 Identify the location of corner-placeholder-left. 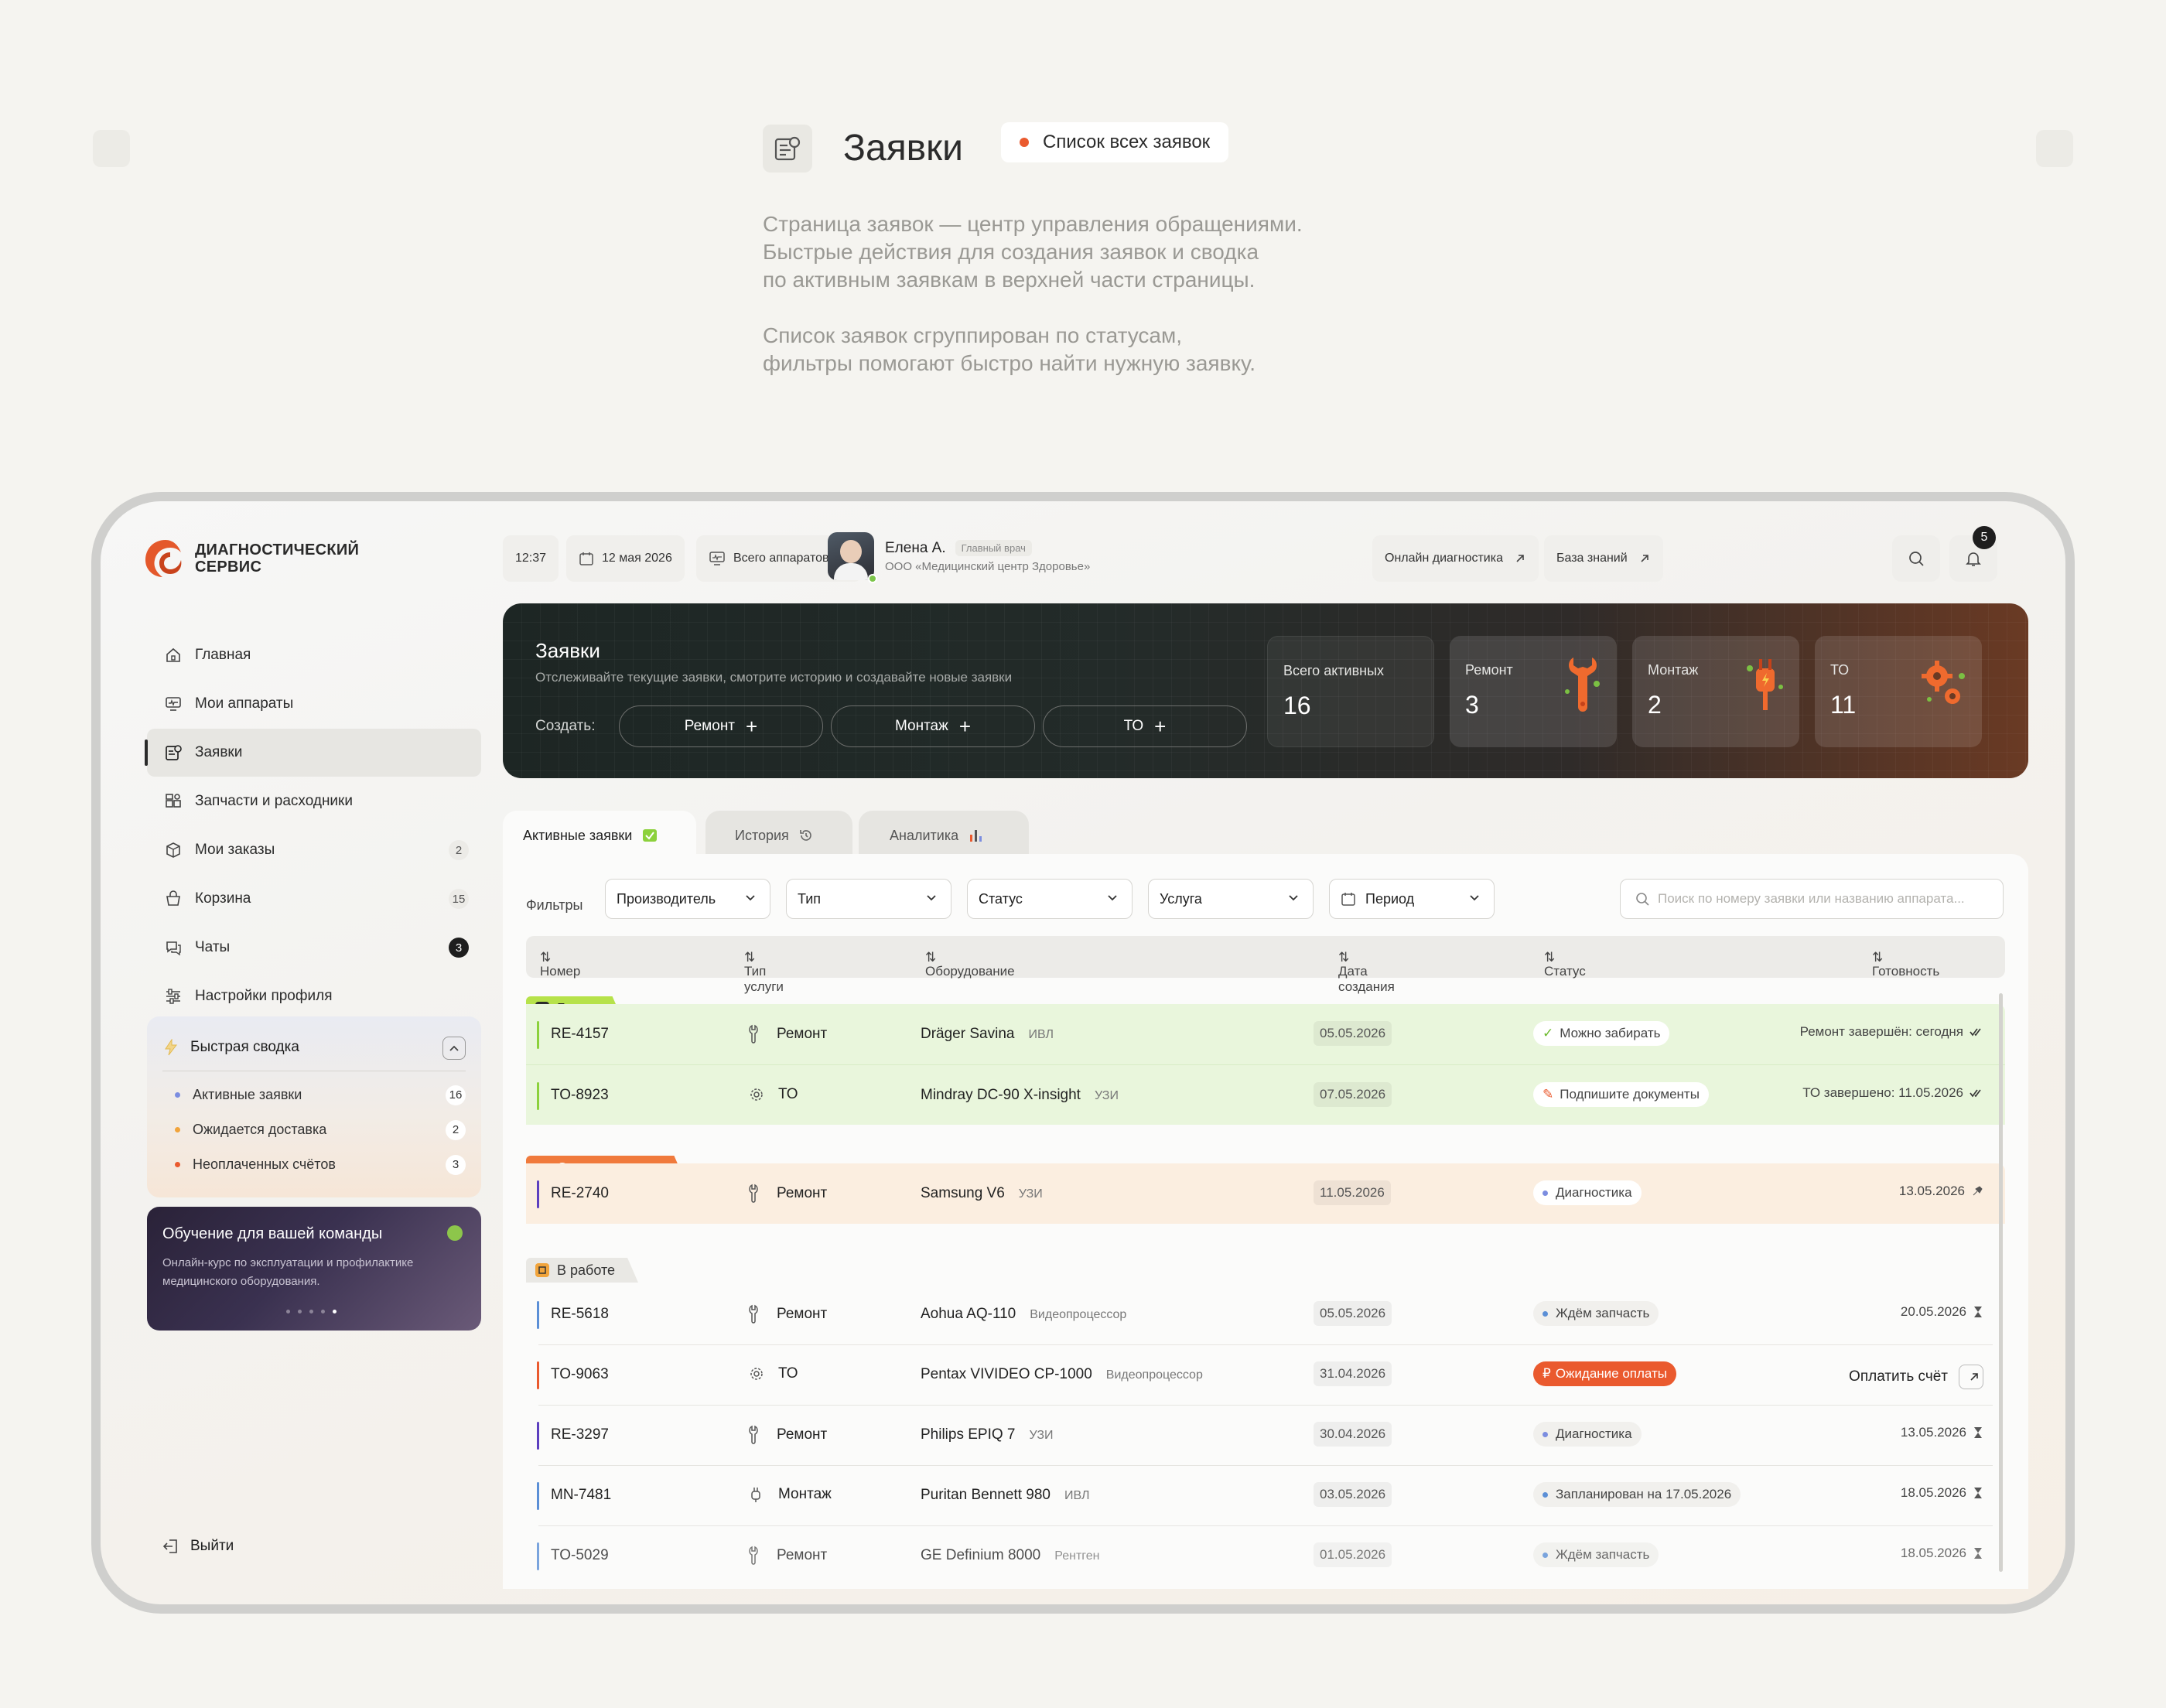
(112, 148).